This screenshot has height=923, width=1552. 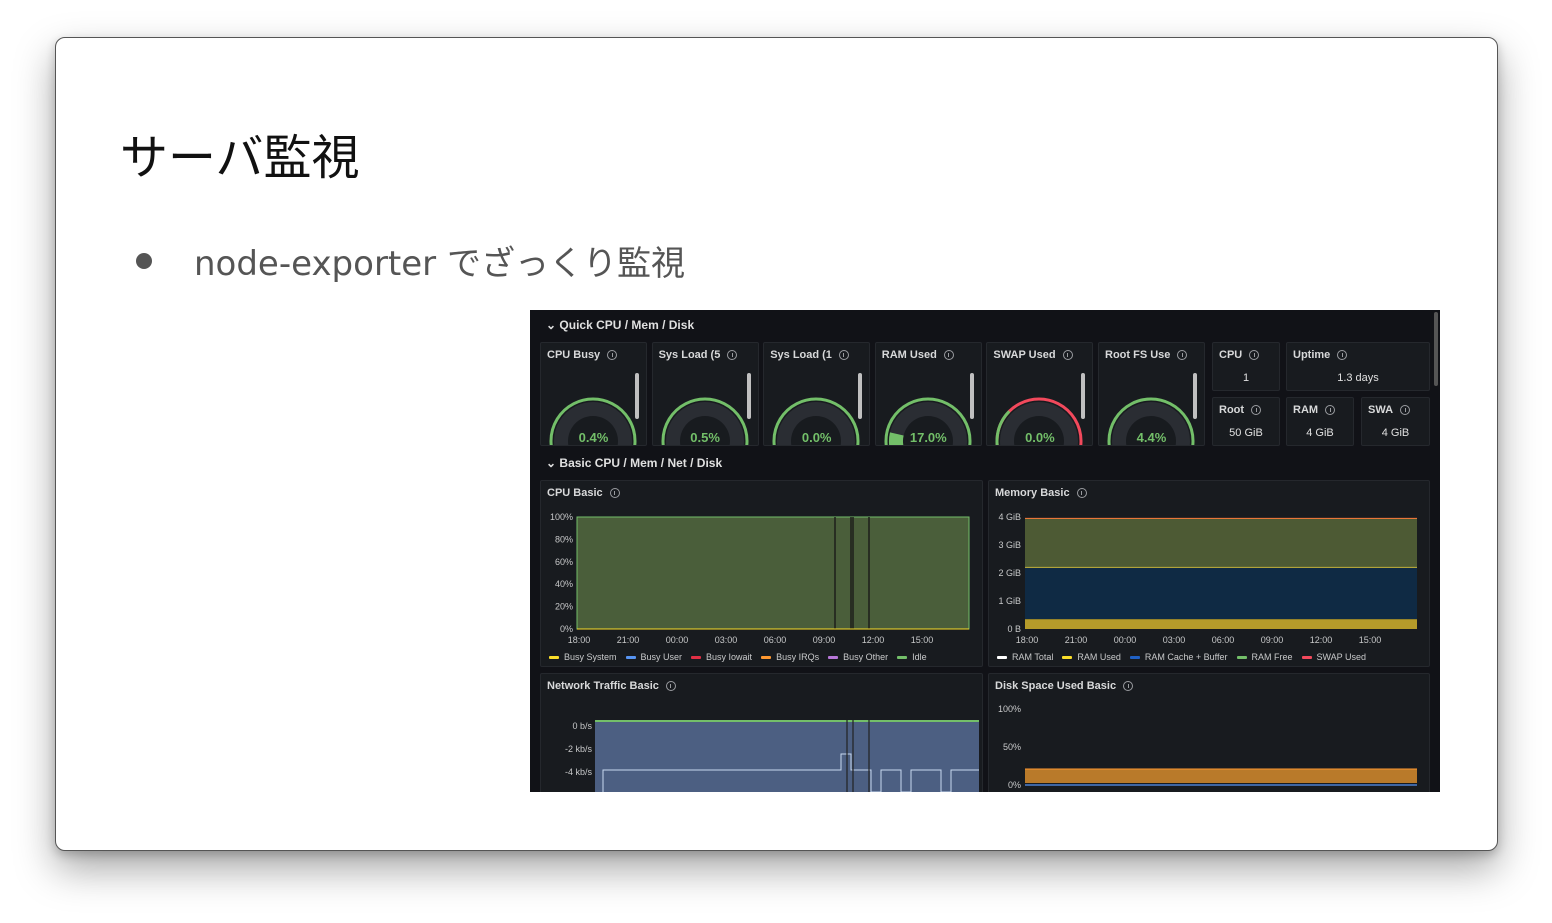 I want to click on gauge-value: 0.5%, so click(x=705, y=437).